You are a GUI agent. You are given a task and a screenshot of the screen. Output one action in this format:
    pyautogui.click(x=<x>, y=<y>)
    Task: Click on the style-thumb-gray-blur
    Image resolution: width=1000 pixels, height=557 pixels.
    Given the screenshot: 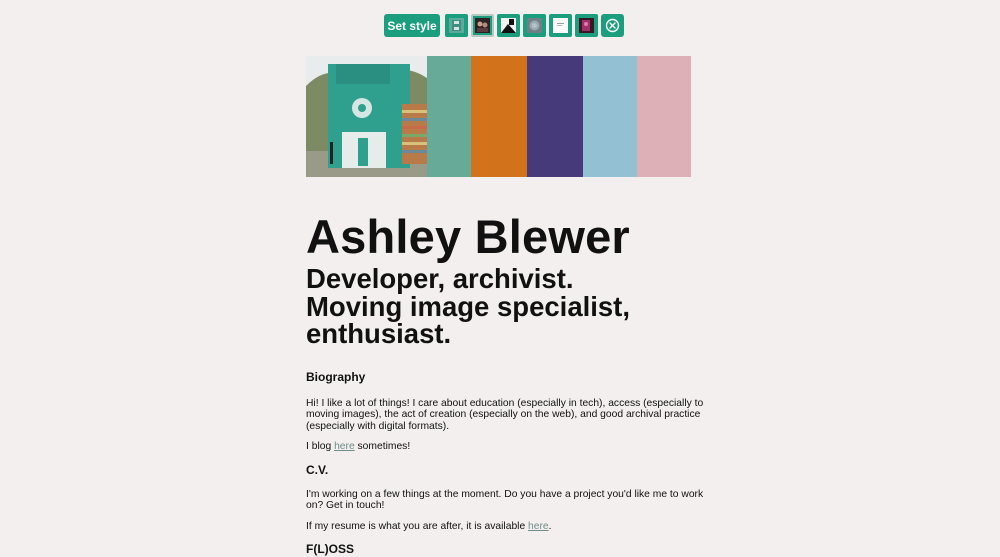 What is the action you would take?
    pyautogui.click(x=534, y=25)
    